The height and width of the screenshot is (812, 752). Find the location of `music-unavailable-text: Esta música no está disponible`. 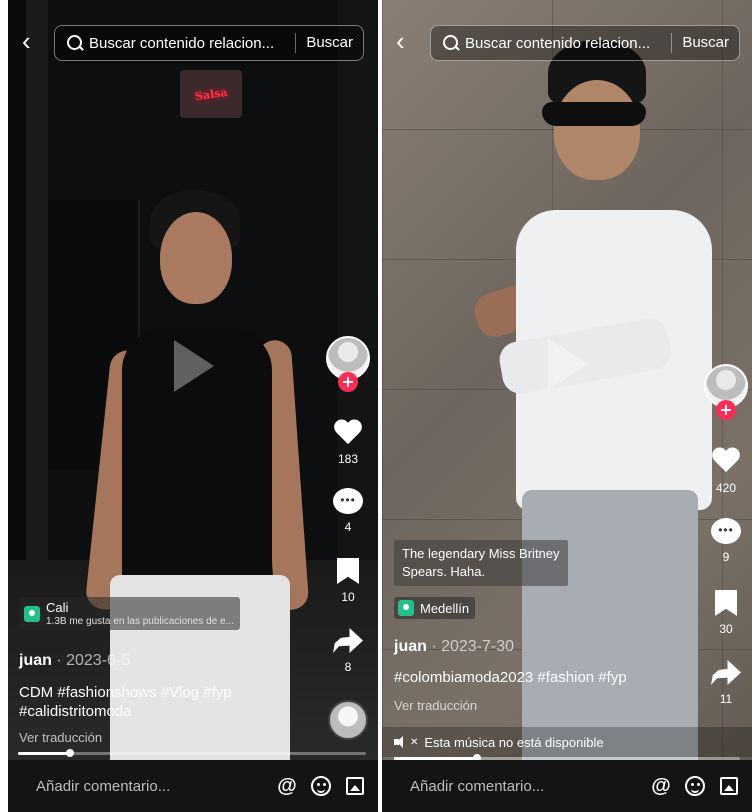

music-unavailable-text: Esta música no está disponible is located at coordinates (514, 742).